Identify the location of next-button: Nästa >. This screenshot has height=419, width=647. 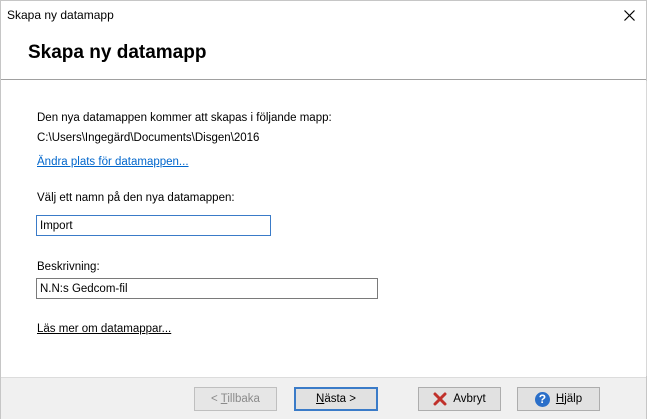
(336, 399).